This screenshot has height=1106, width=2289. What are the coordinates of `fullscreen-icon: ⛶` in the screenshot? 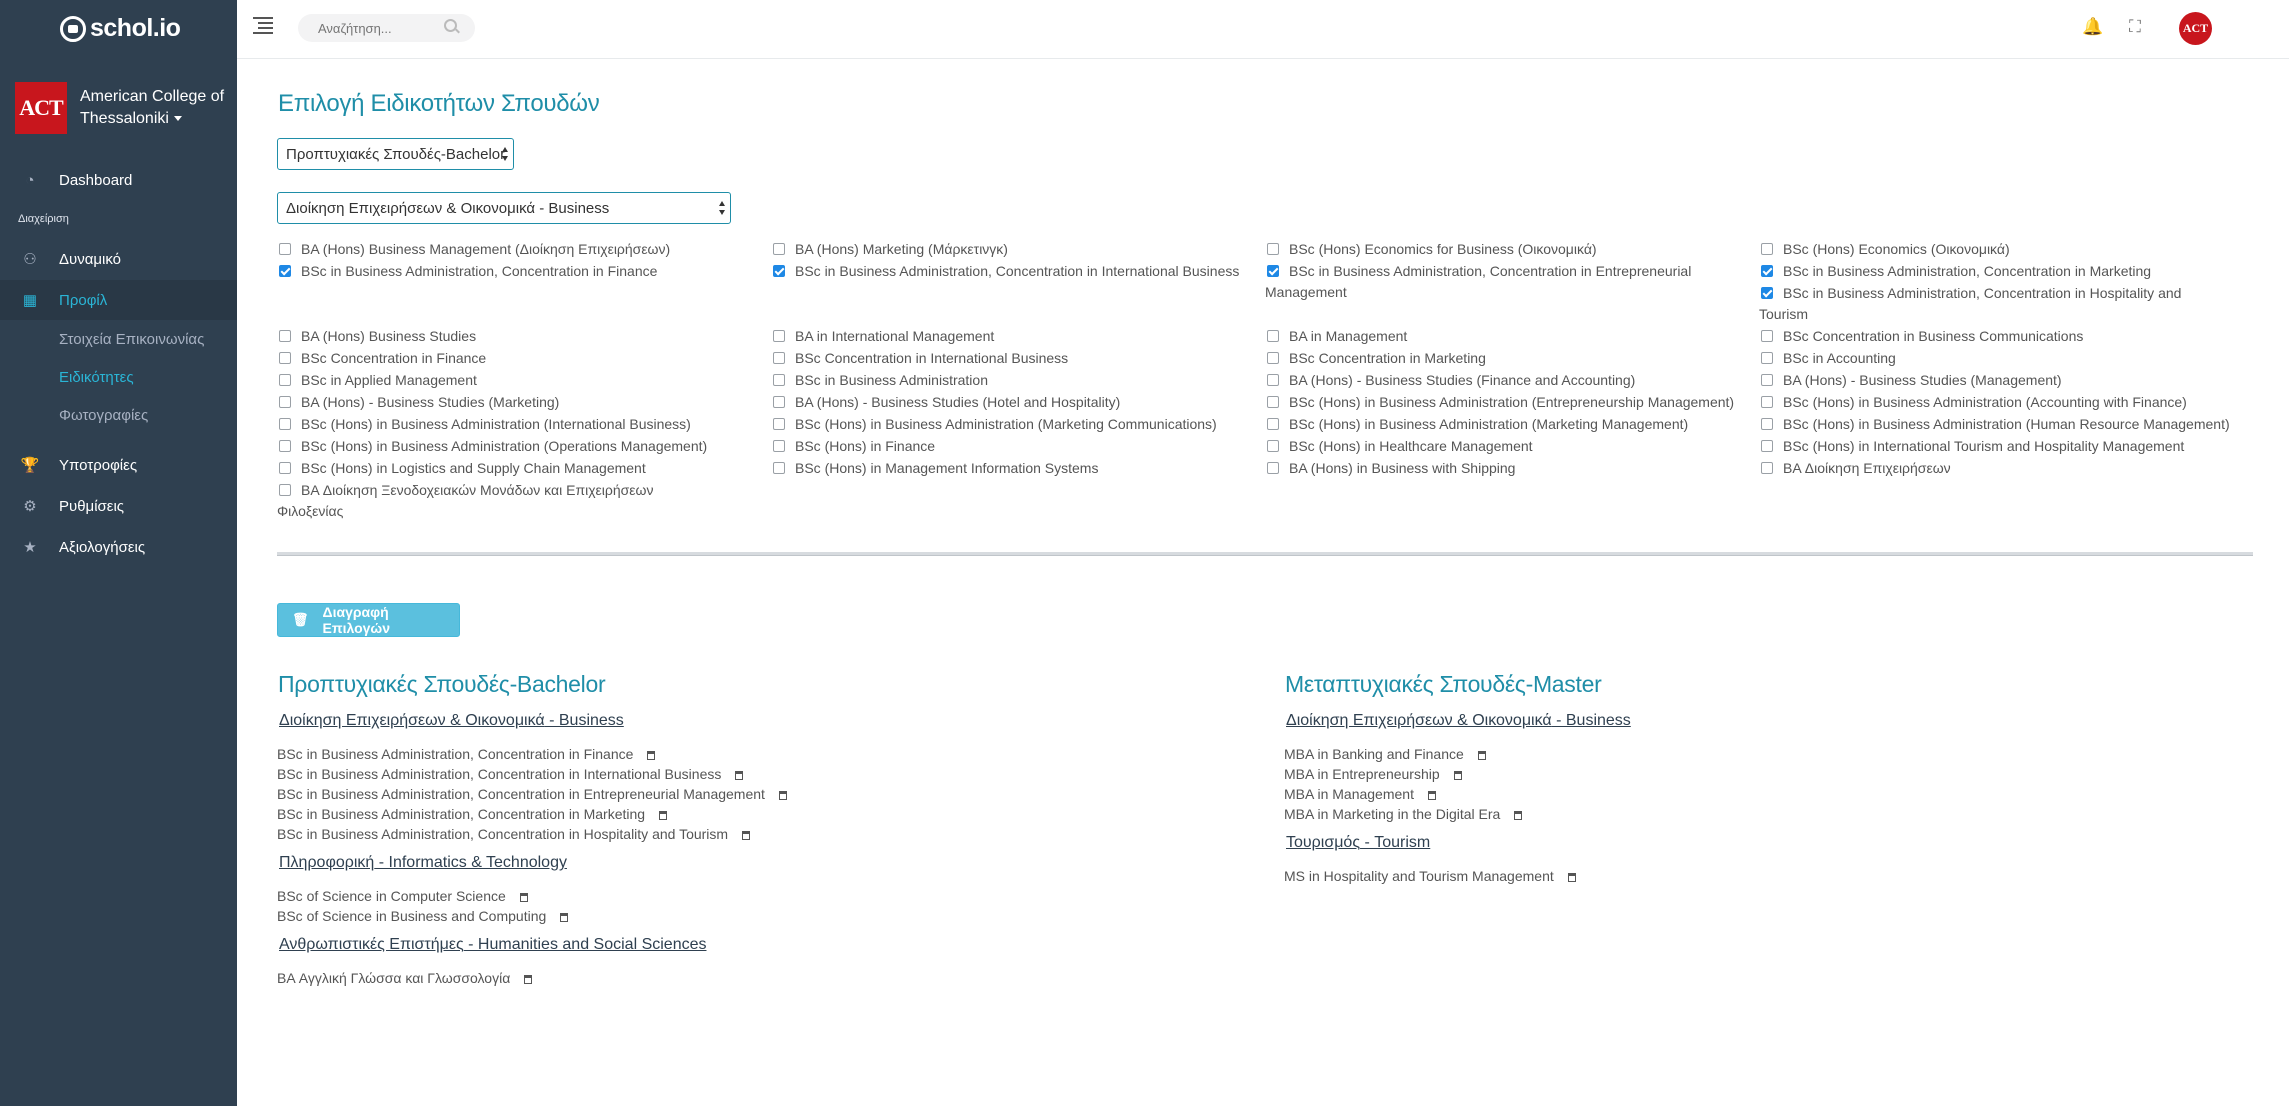 It's located at (2135, 27).